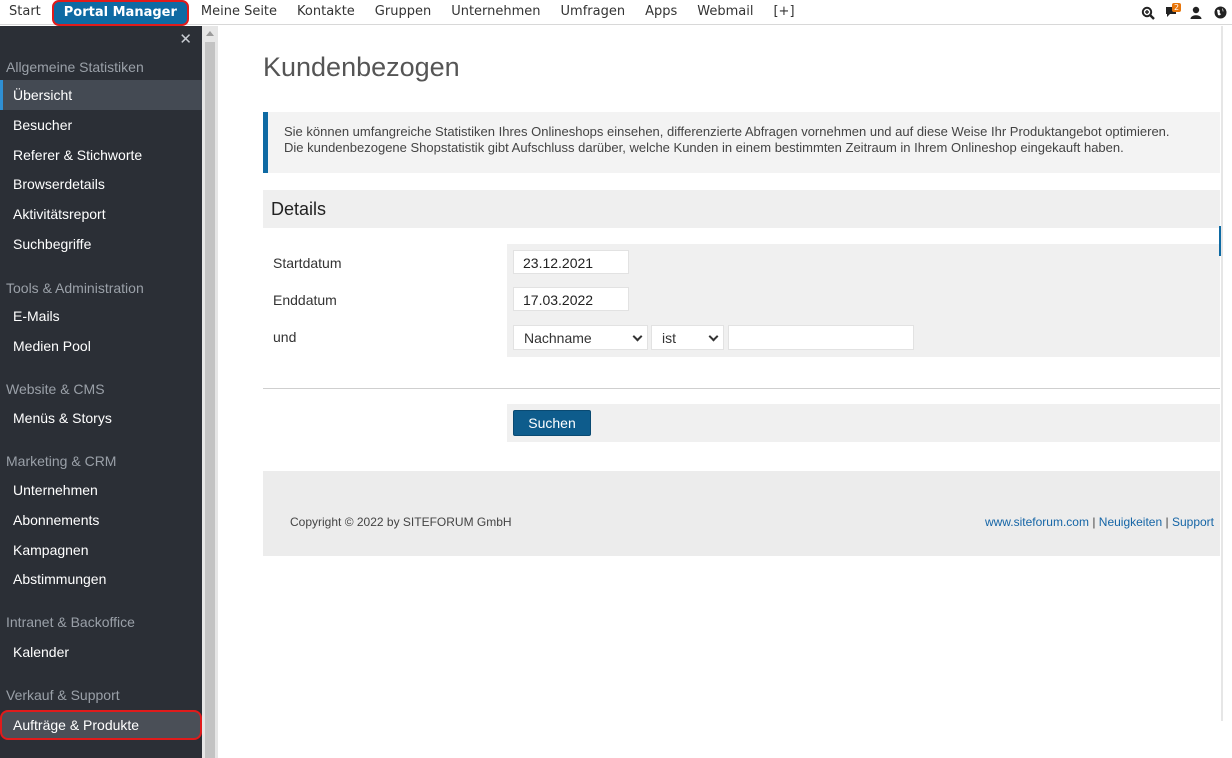 Image resolution: width=1232 pixels, height=758 pixels. What do you see at coordinates (669, 338) in the screenshot?
I see `filter-operator-select-value: ist` at bounding box center [669, 338].